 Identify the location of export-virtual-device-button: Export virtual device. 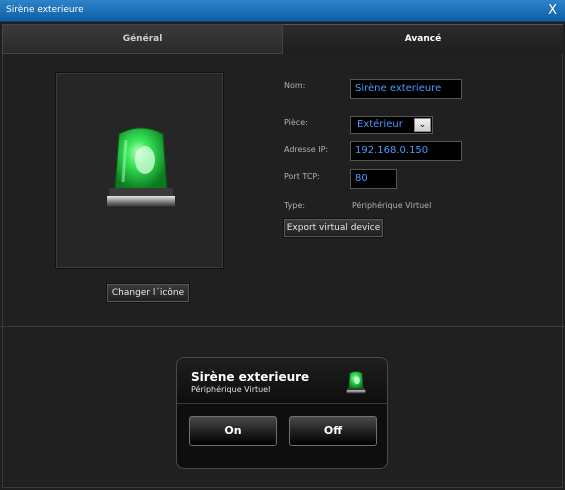
(333, 228).